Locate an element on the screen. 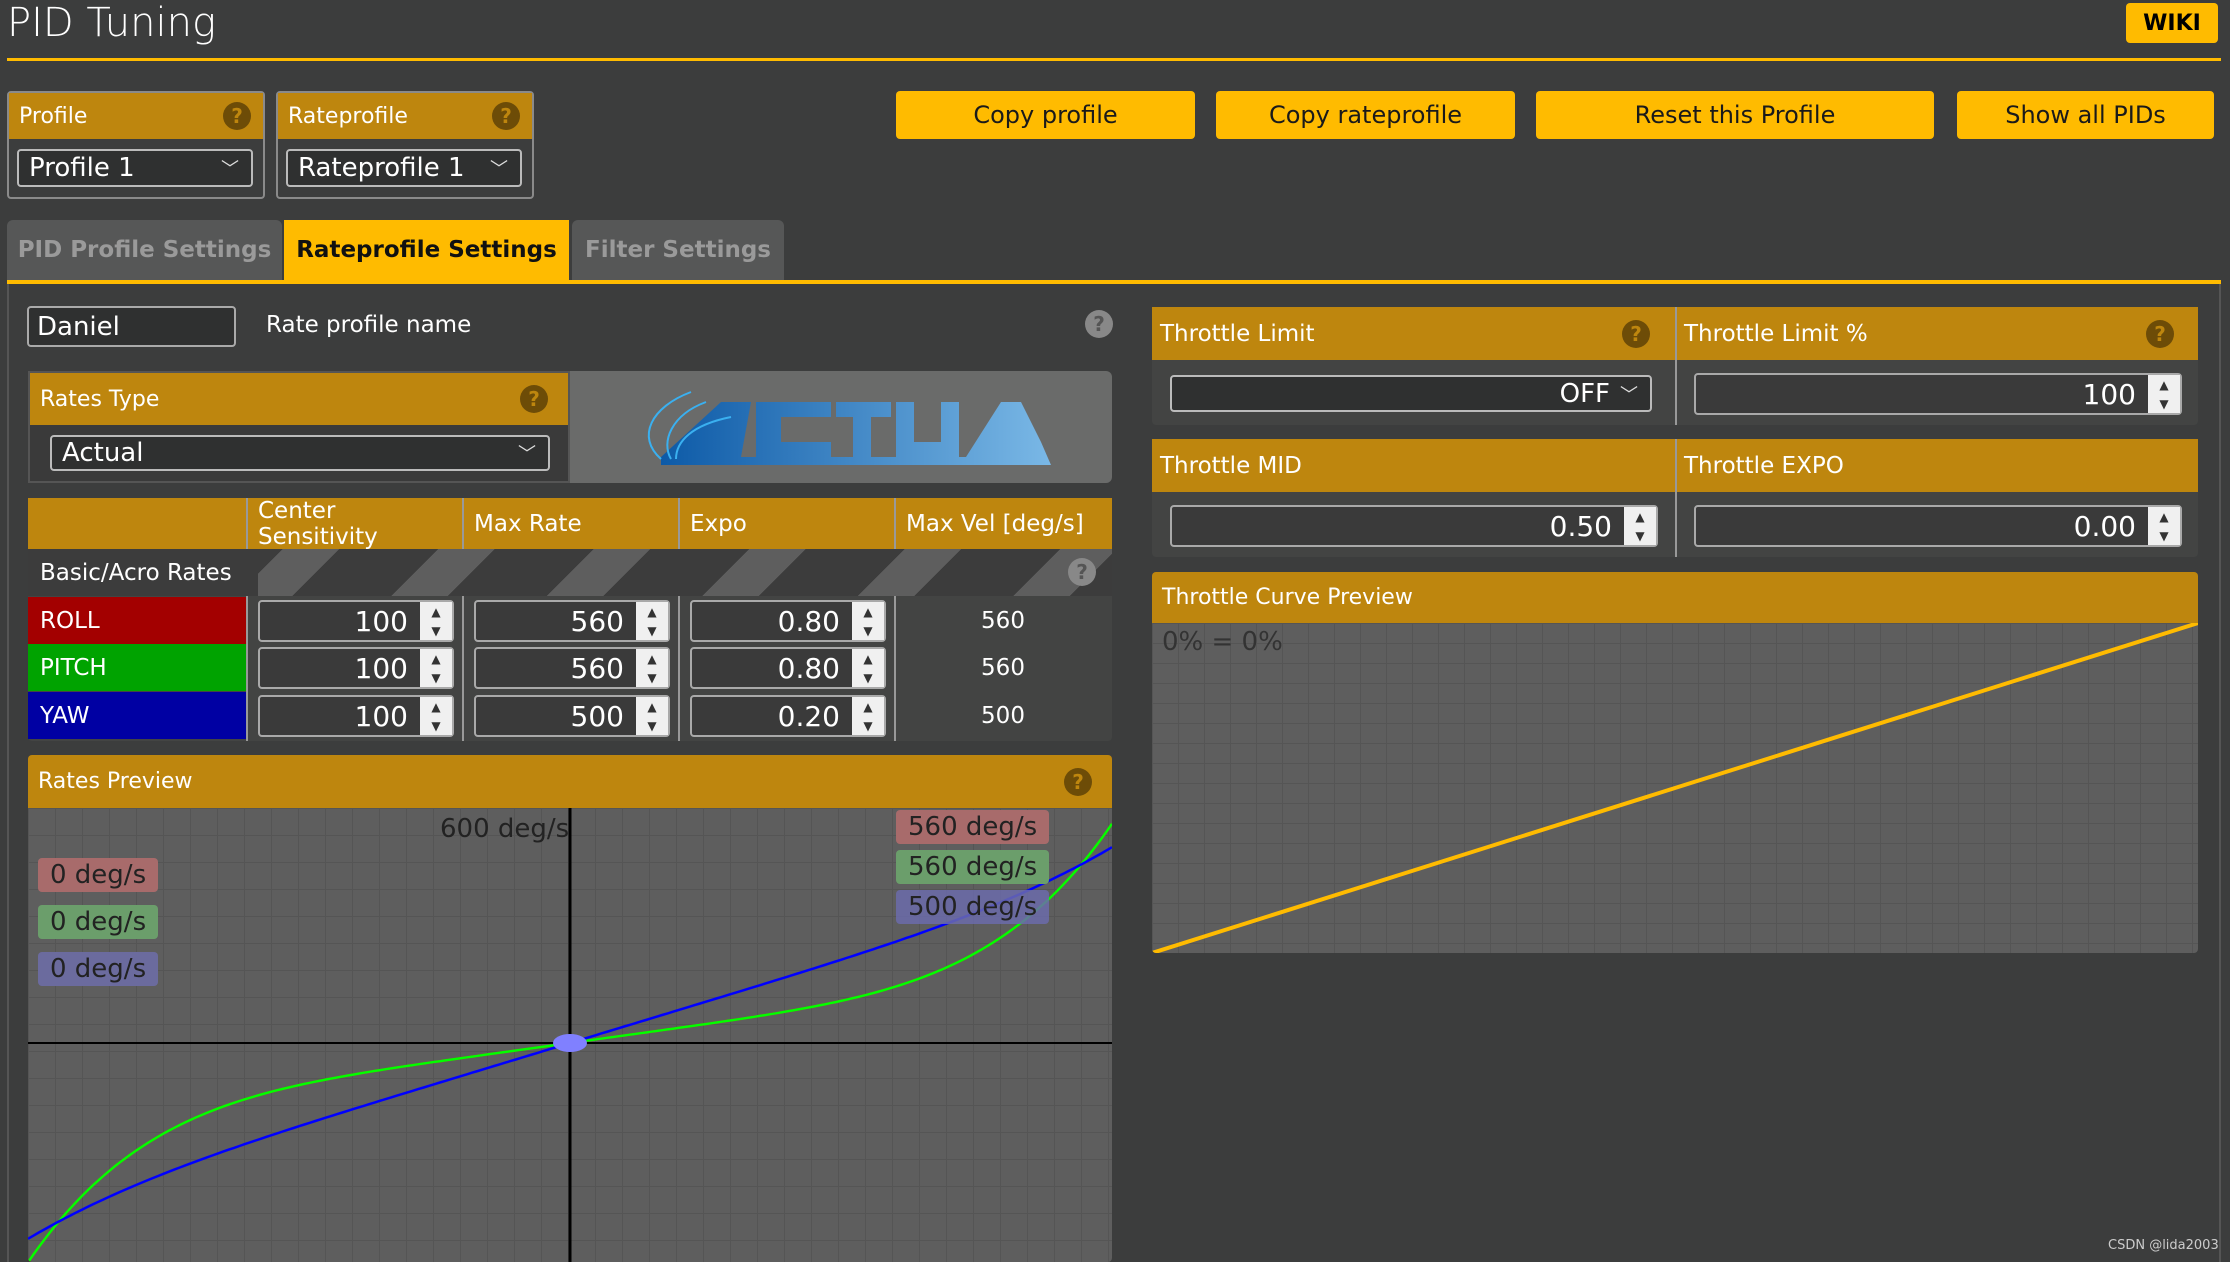 Image resolution: width=2230 pixels, height=1262 pixels. yaw-max-input: 500 ▲ ▼ is located at coordinates (572, 716).